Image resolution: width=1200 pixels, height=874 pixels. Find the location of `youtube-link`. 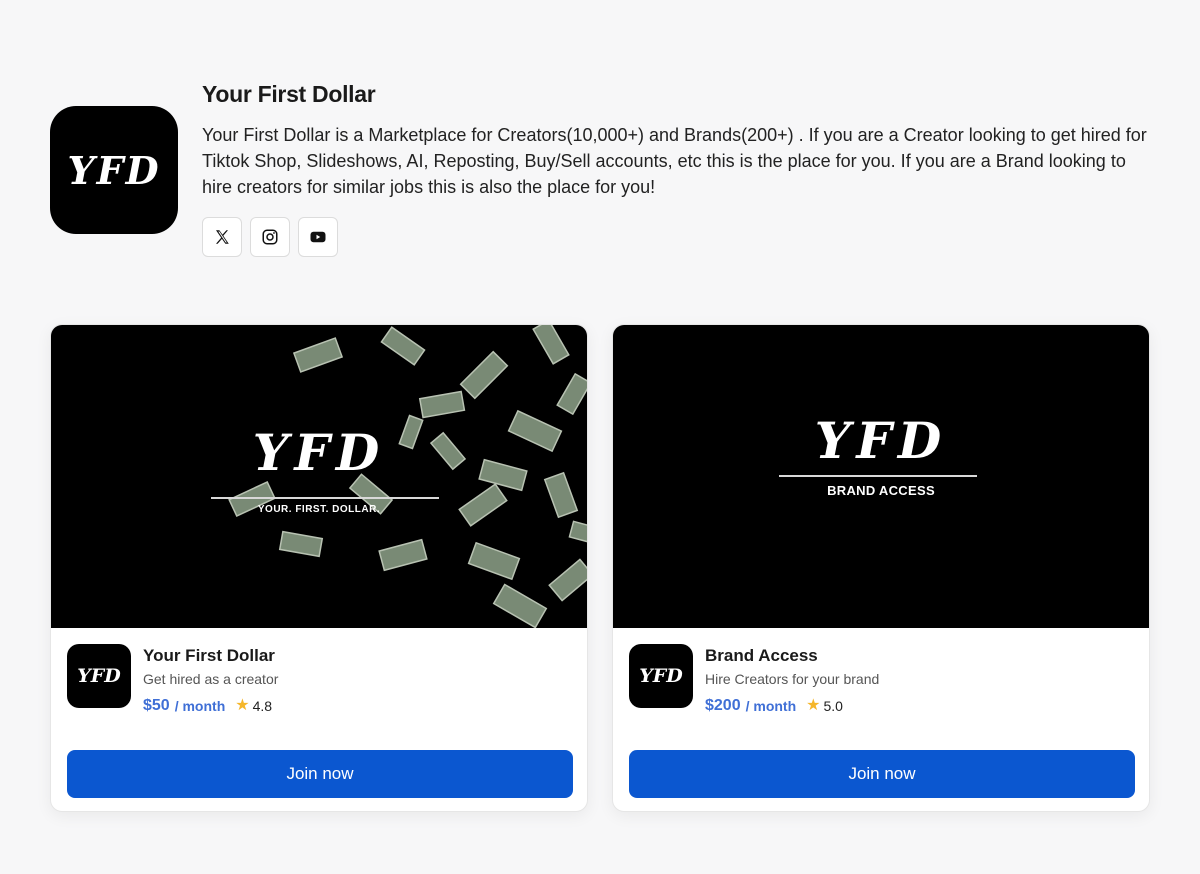

youtube-link is located at coordinates (318, 237).